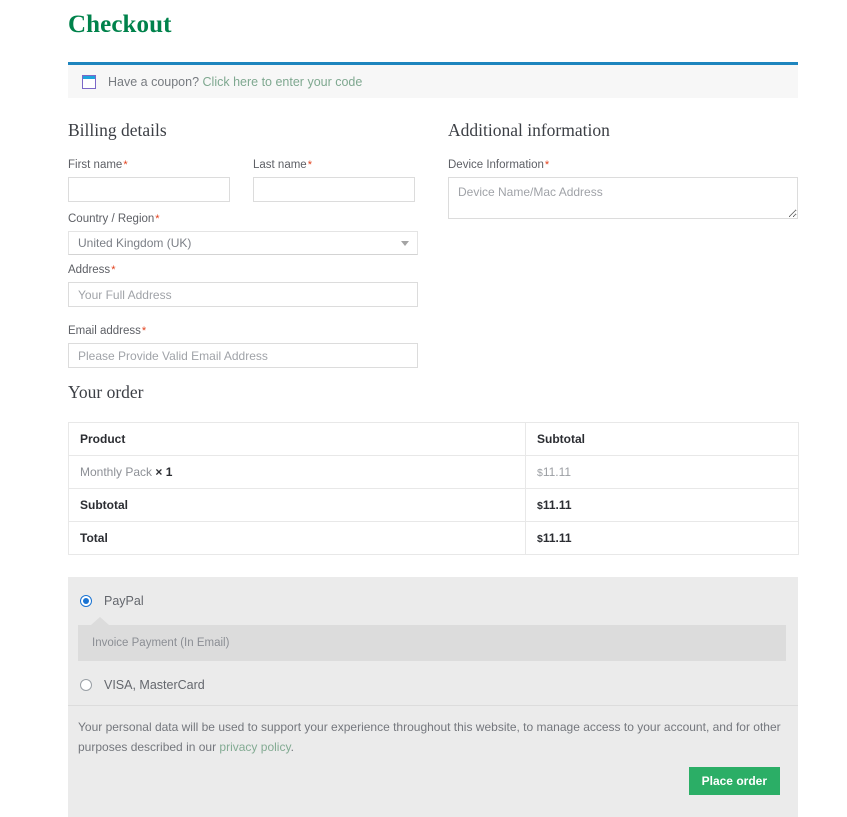 Image resolution: width=847 pixels, height=817 pixels. I want to click on table-header-row: Product Subtotal, so click(433, 439).